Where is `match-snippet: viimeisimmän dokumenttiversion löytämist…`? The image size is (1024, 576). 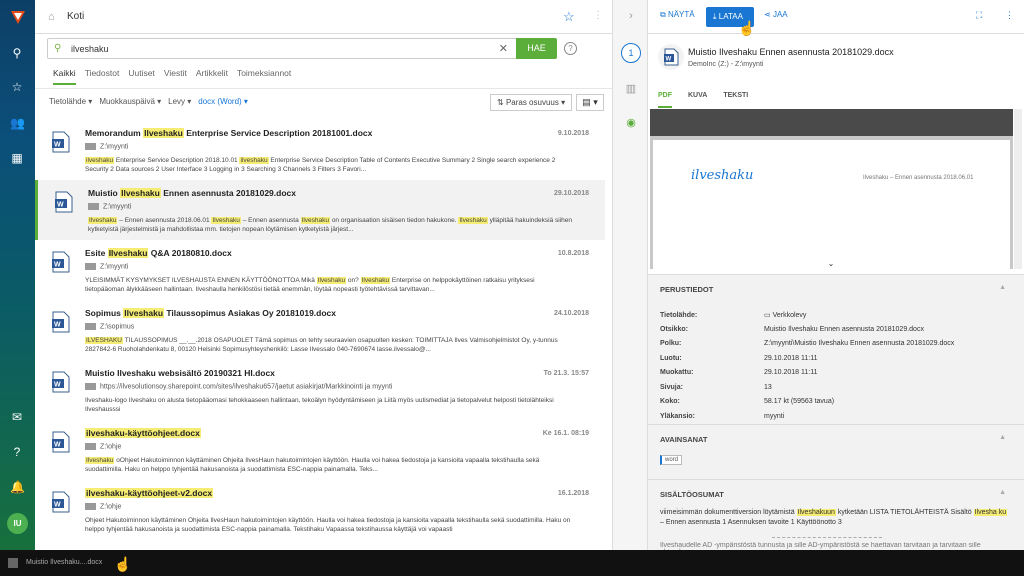
match-snippet: viimeisimmän dokumenttiversion löytämist… is located at coordinates (834, 517).